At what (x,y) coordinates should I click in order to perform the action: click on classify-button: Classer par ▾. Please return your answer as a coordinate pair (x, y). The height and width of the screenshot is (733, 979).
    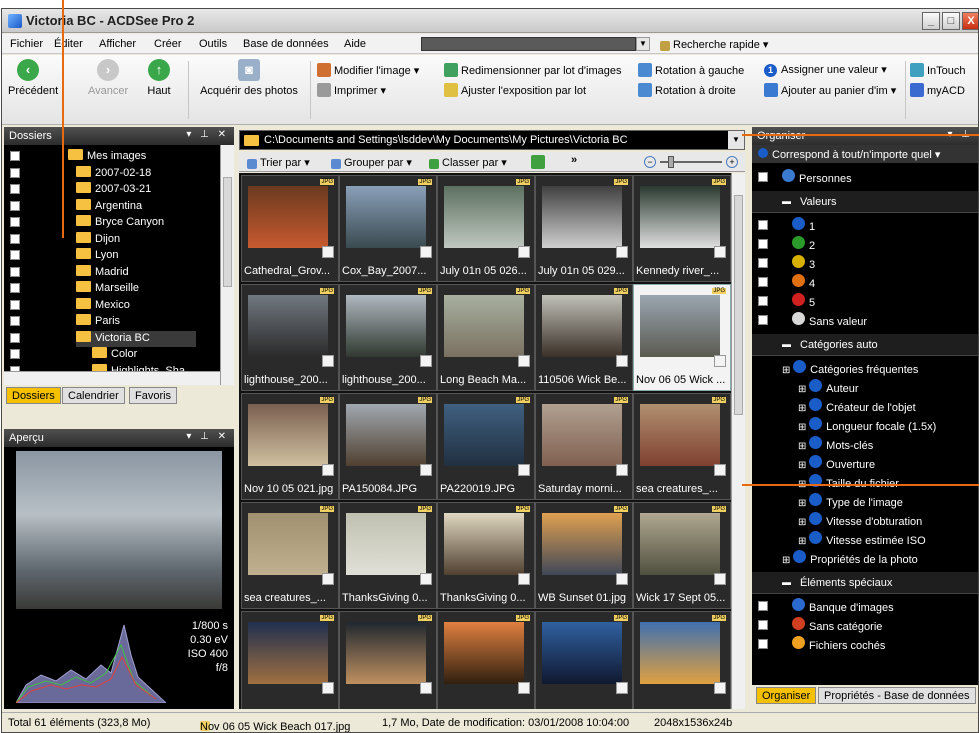
    Looking at the image, I should click on (468, 162).